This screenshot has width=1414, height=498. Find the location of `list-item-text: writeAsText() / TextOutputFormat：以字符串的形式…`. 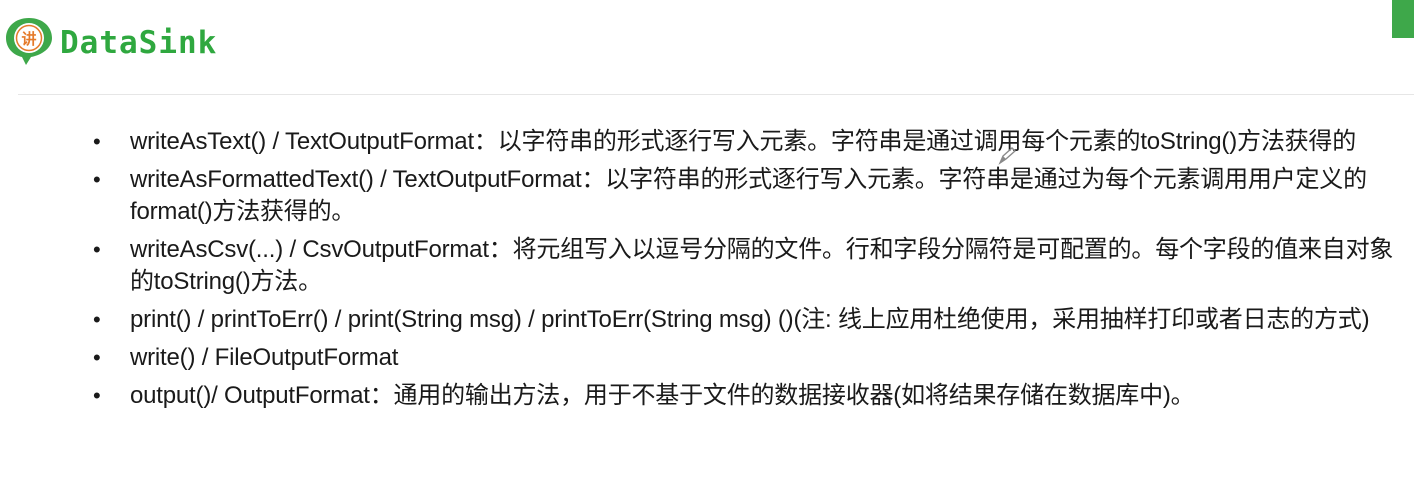

list-item-text: writeAsText() / TextOutputFormat：以字符串的形式… is located at coordinates (743, 141).